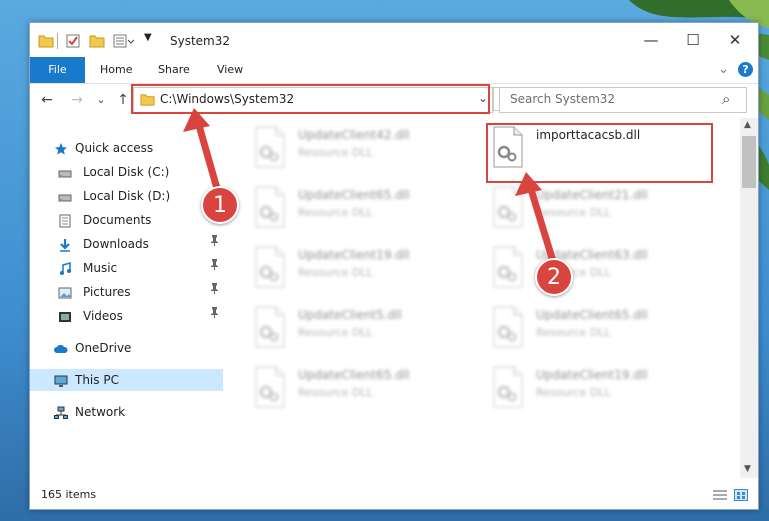  What do you see at coordinates (599, 153) in the screenshot?
I see `file-highlight` at bounding box center [599, 153].